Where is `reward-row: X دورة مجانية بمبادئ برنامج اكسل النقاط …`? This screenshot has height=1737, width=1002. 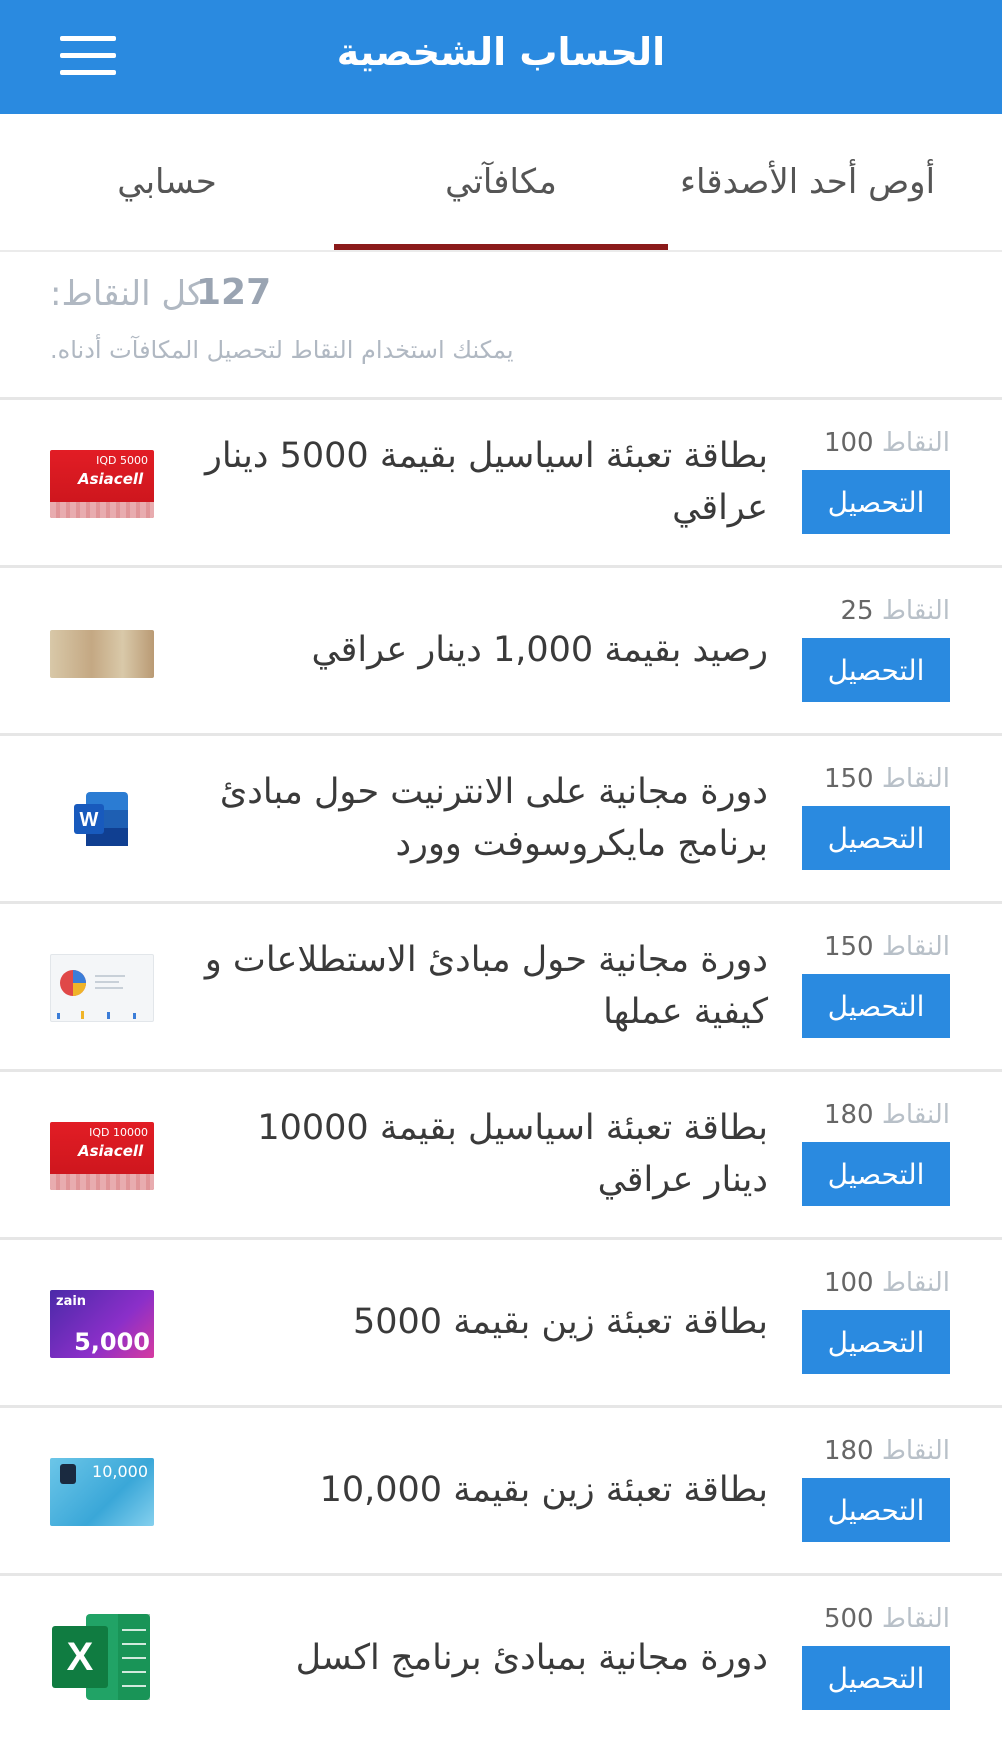 reward-row: X دورة مجانية بمبادئ برنامج اكسل النقاط … is located at coordinates (501, 1656).